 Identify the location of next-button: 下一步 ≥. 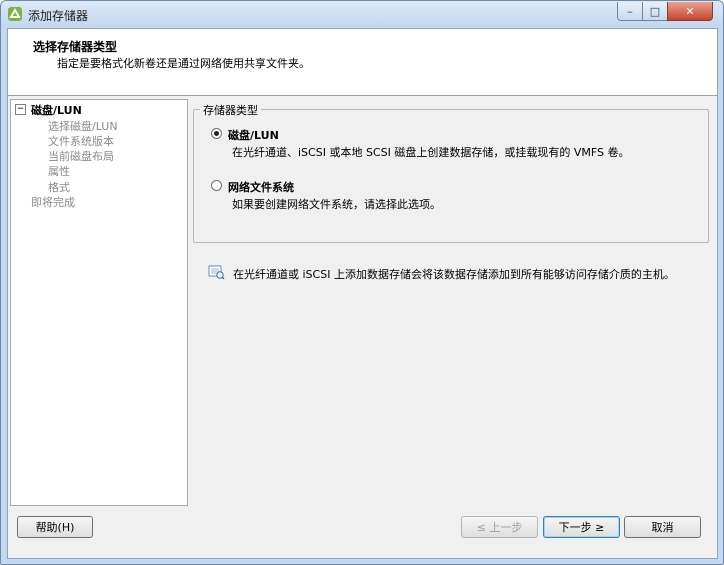
(581, 527).